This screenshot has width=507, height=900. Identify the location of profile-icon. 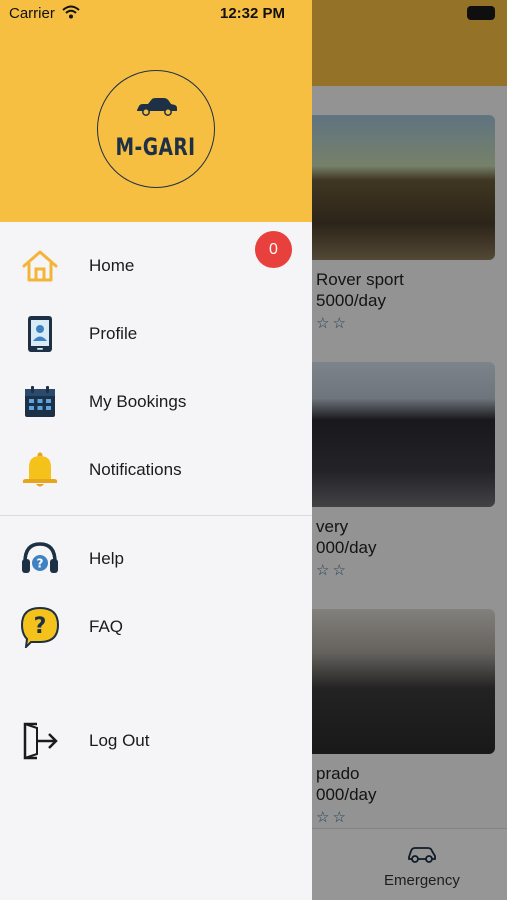
(40, 334).